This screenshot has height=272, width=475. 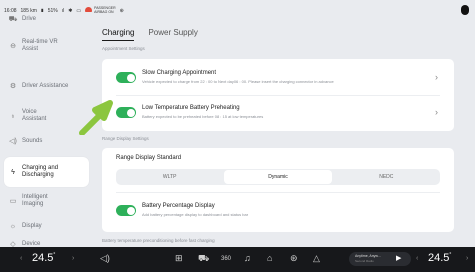 What do you see at coordinates (46, 201) in the screenshot?
I see `sidebar-item-imaging: ▭ Intelligent Imaging` at bounding box center [46, 201].